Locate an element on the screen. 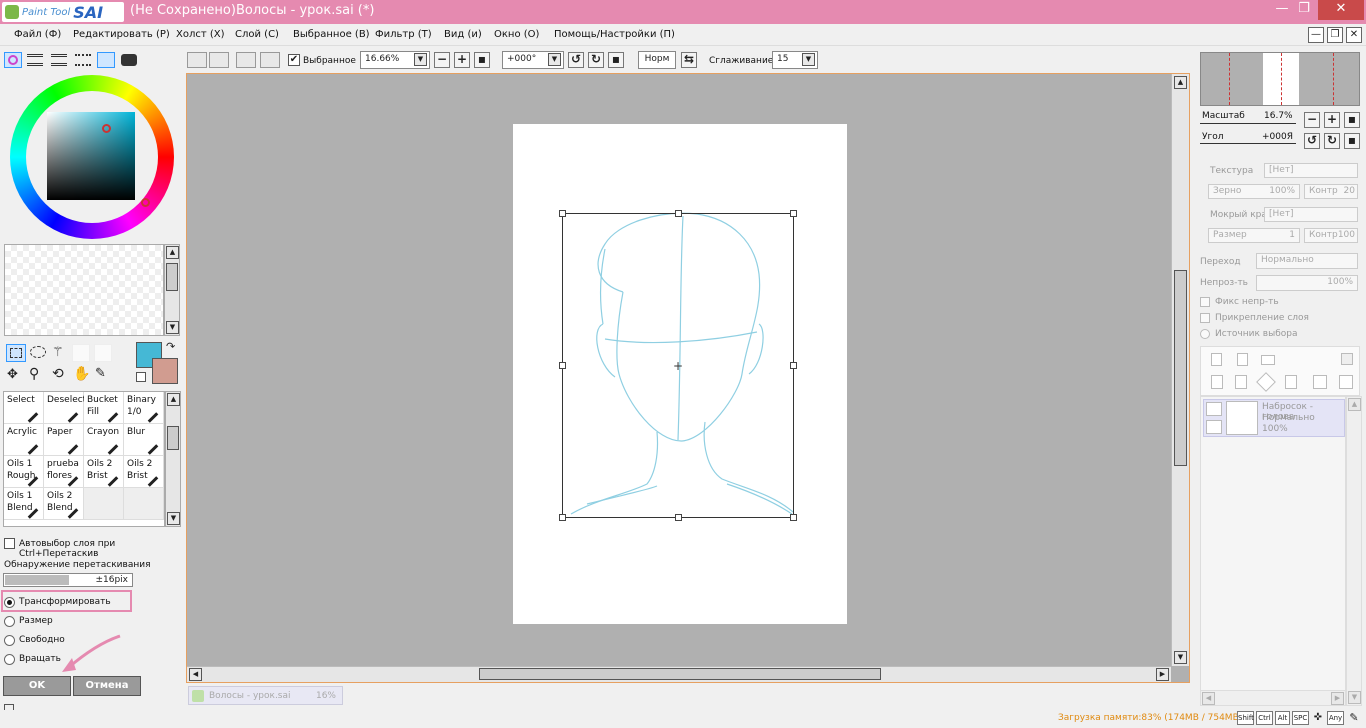  menu-canvas: Холст (Х) is located at coordinates (200, 34).